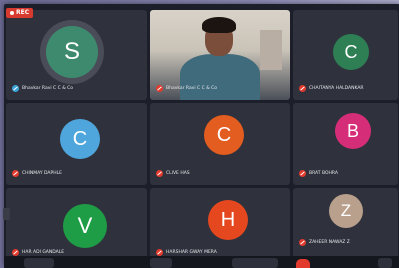 This screenshot has width=399, height=268. What do you see at coordinates (228, 220) in the screenshot?
I see `avatar: H` at bounding box center [228, 220].